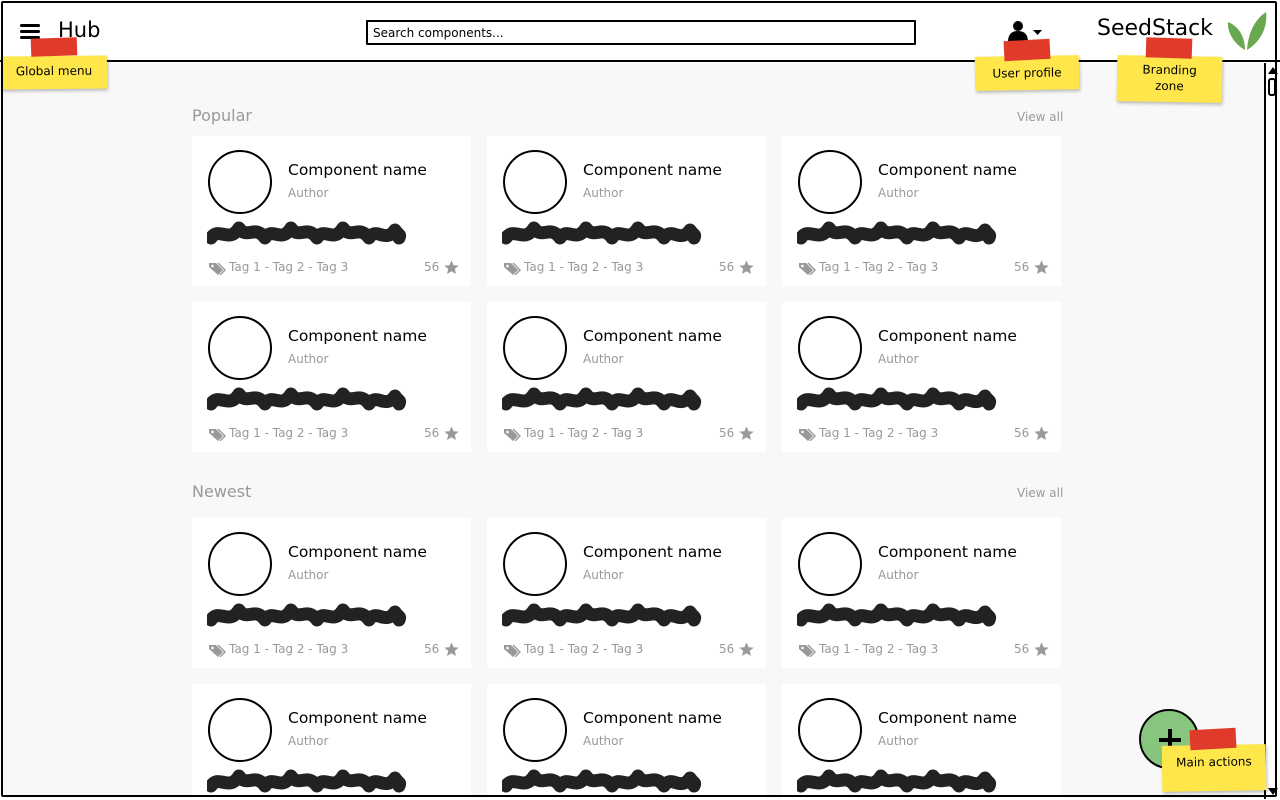  What do you see at coordinates (1040, 117) in the screenshot?
I see `view-all-popular-link: View all` at bounding box center [1040, 117].